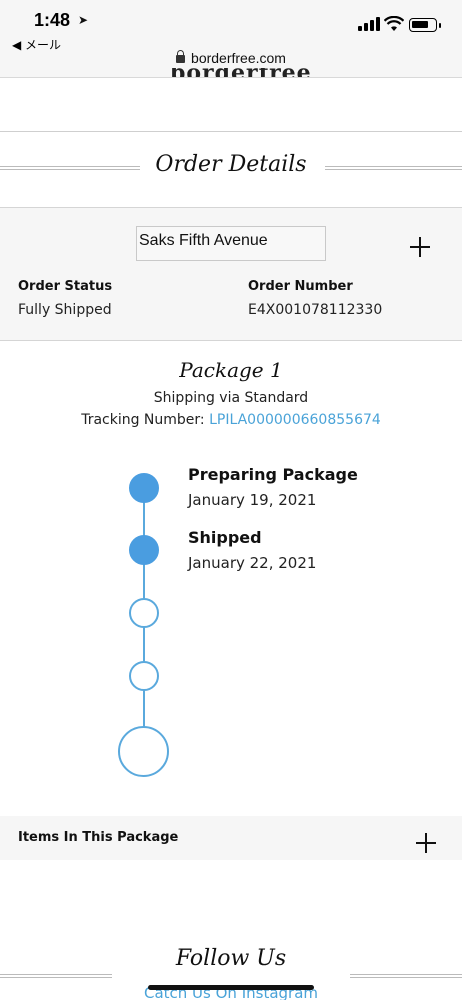 The image size is (462, 1000). Describe the element at coordinates (231, 39) in the screenshot. I see `browser-top-bar: 1:48 ➤ ◀ メール borderfree.com borderfree` at that location.